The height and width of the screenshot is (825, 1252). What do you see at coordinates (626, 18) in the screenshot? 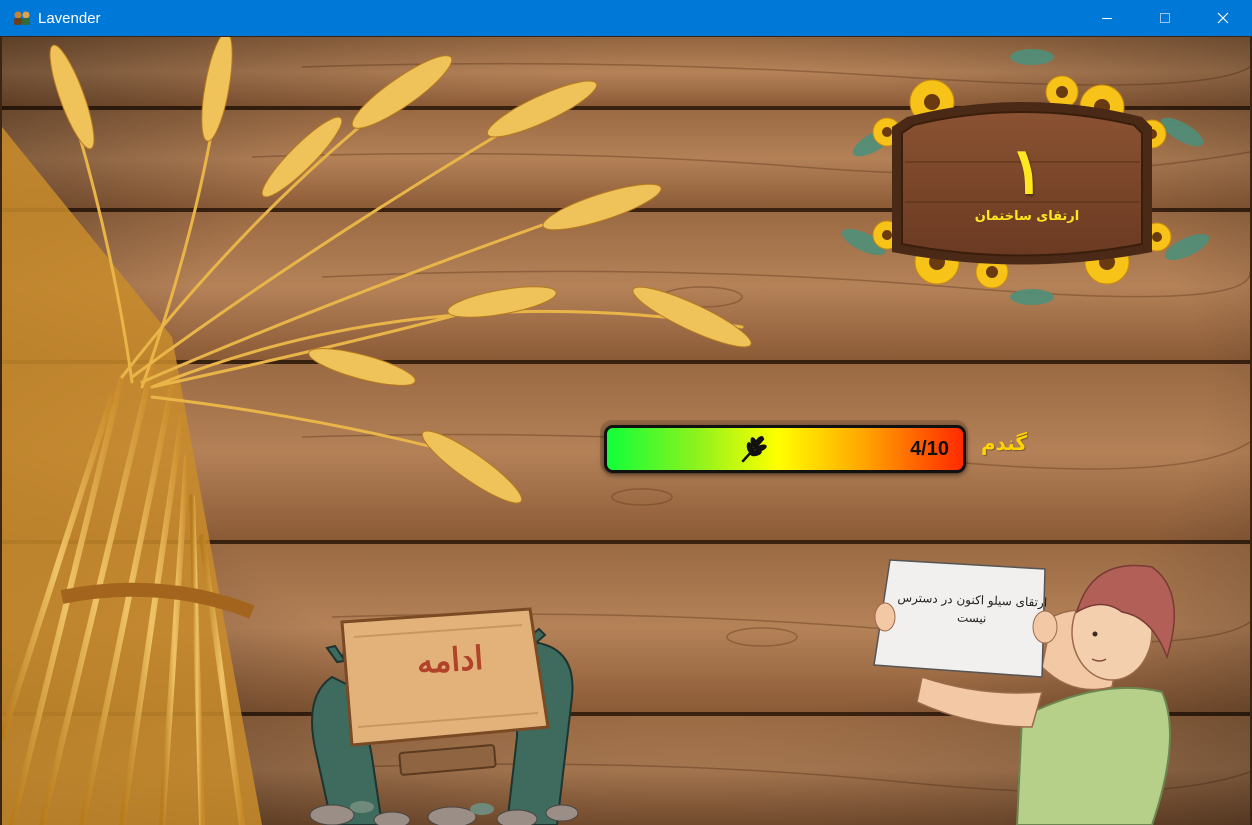
I see `window-titlebar: Lavender` at bounding box center [626, 18].